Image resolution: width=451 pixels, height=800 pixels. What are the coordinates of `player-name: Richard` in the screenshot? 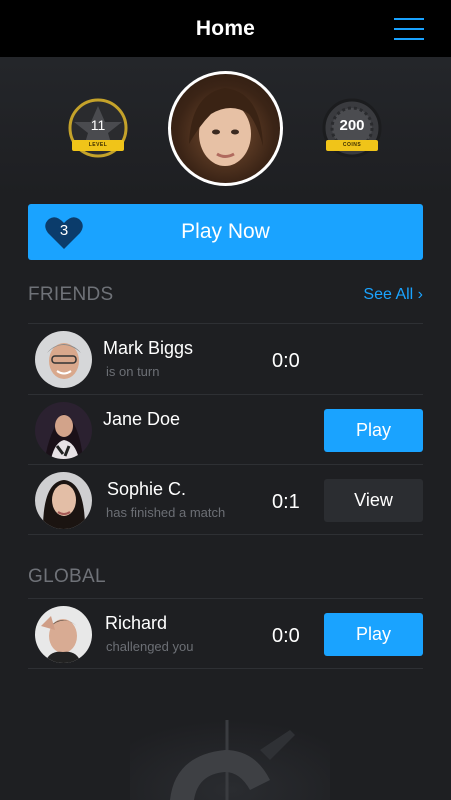 It's located at (136, 623).